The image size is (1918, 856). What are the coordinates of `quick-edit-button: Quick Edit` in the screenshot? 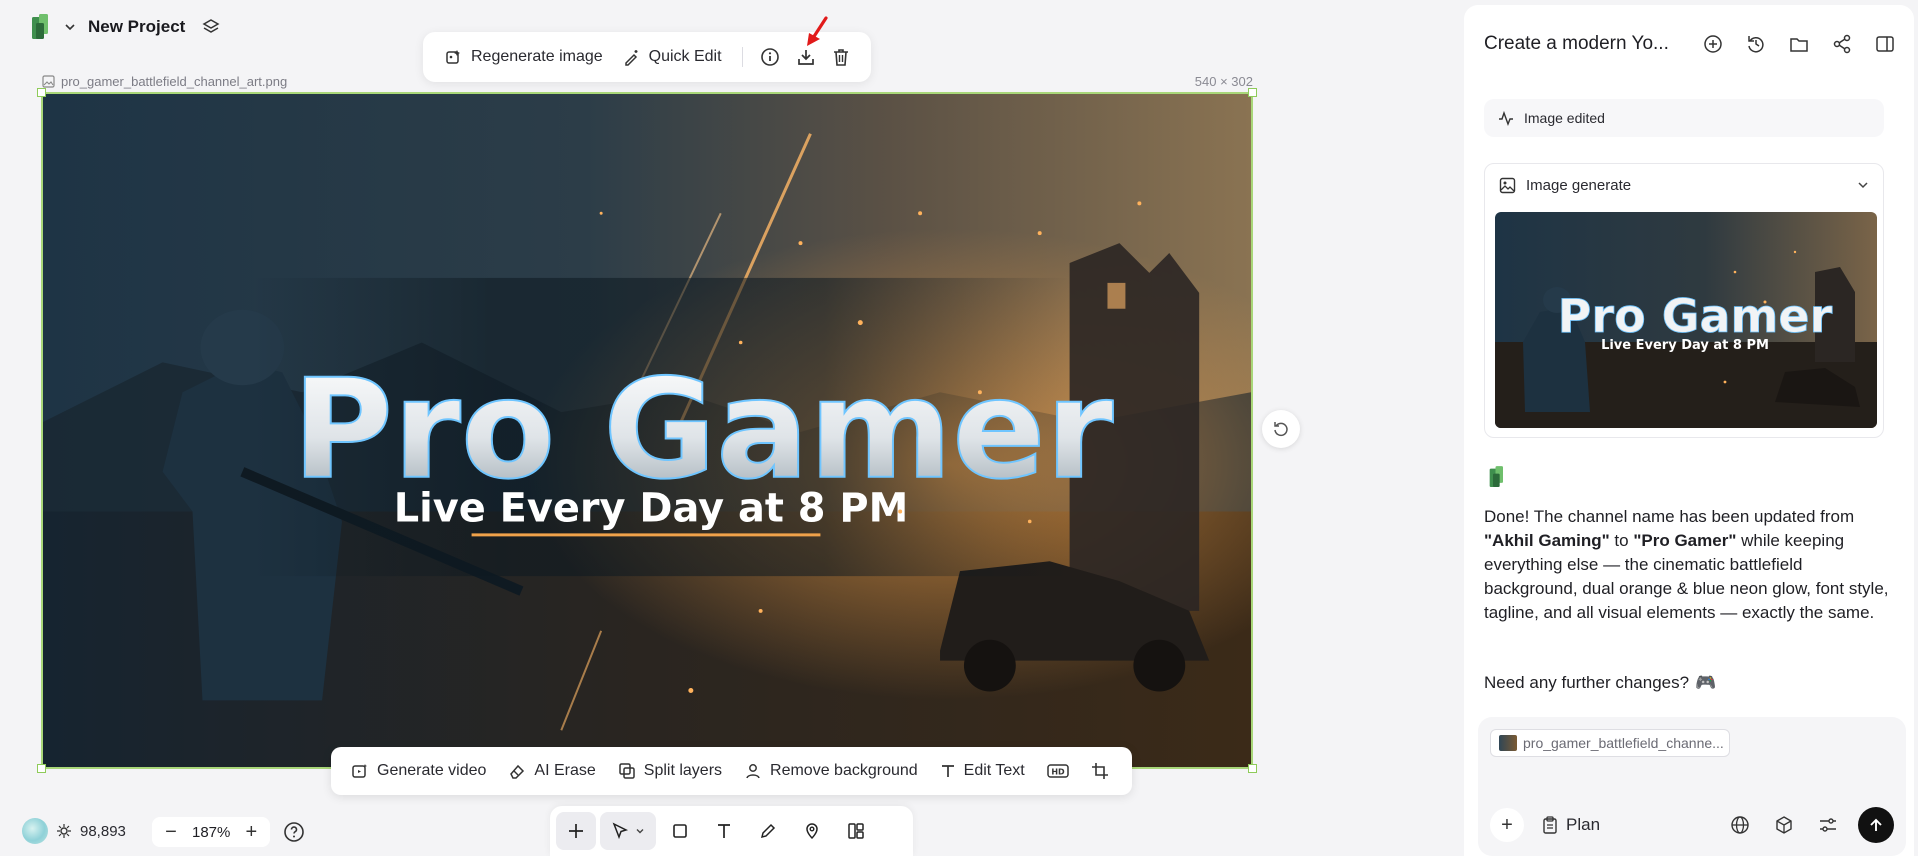 It's located at (672, 57).